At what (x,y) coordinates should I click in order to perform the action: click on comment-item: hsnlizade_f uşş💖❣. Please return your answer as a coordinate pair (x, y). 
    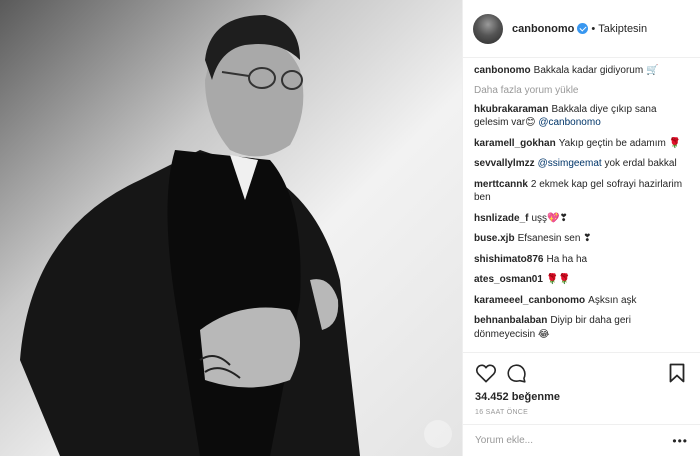
    Looking at the image, I should click on (581, 219).